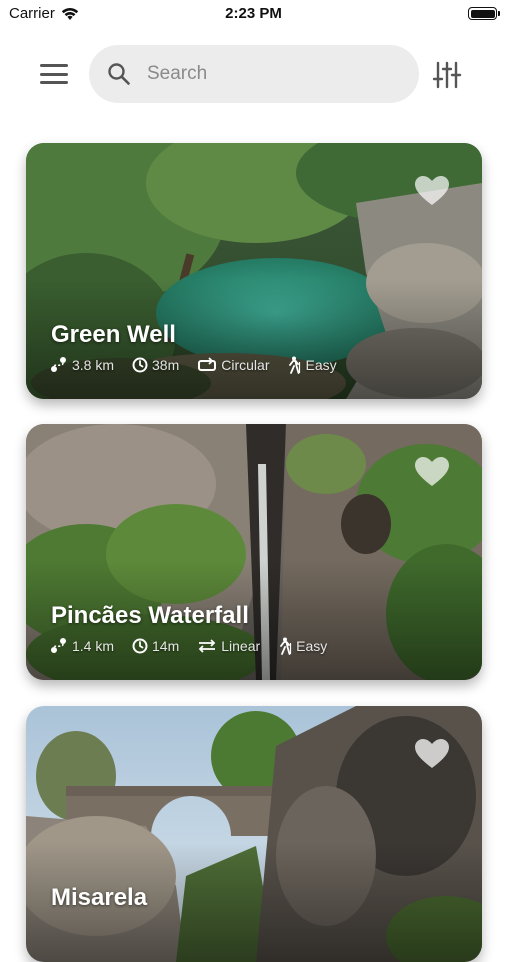 The width and height of the screenshot is (507, 962). Describe the element at coordinates (113, 334) in the screenshot. I see `trail-name: Green Well` at that location.